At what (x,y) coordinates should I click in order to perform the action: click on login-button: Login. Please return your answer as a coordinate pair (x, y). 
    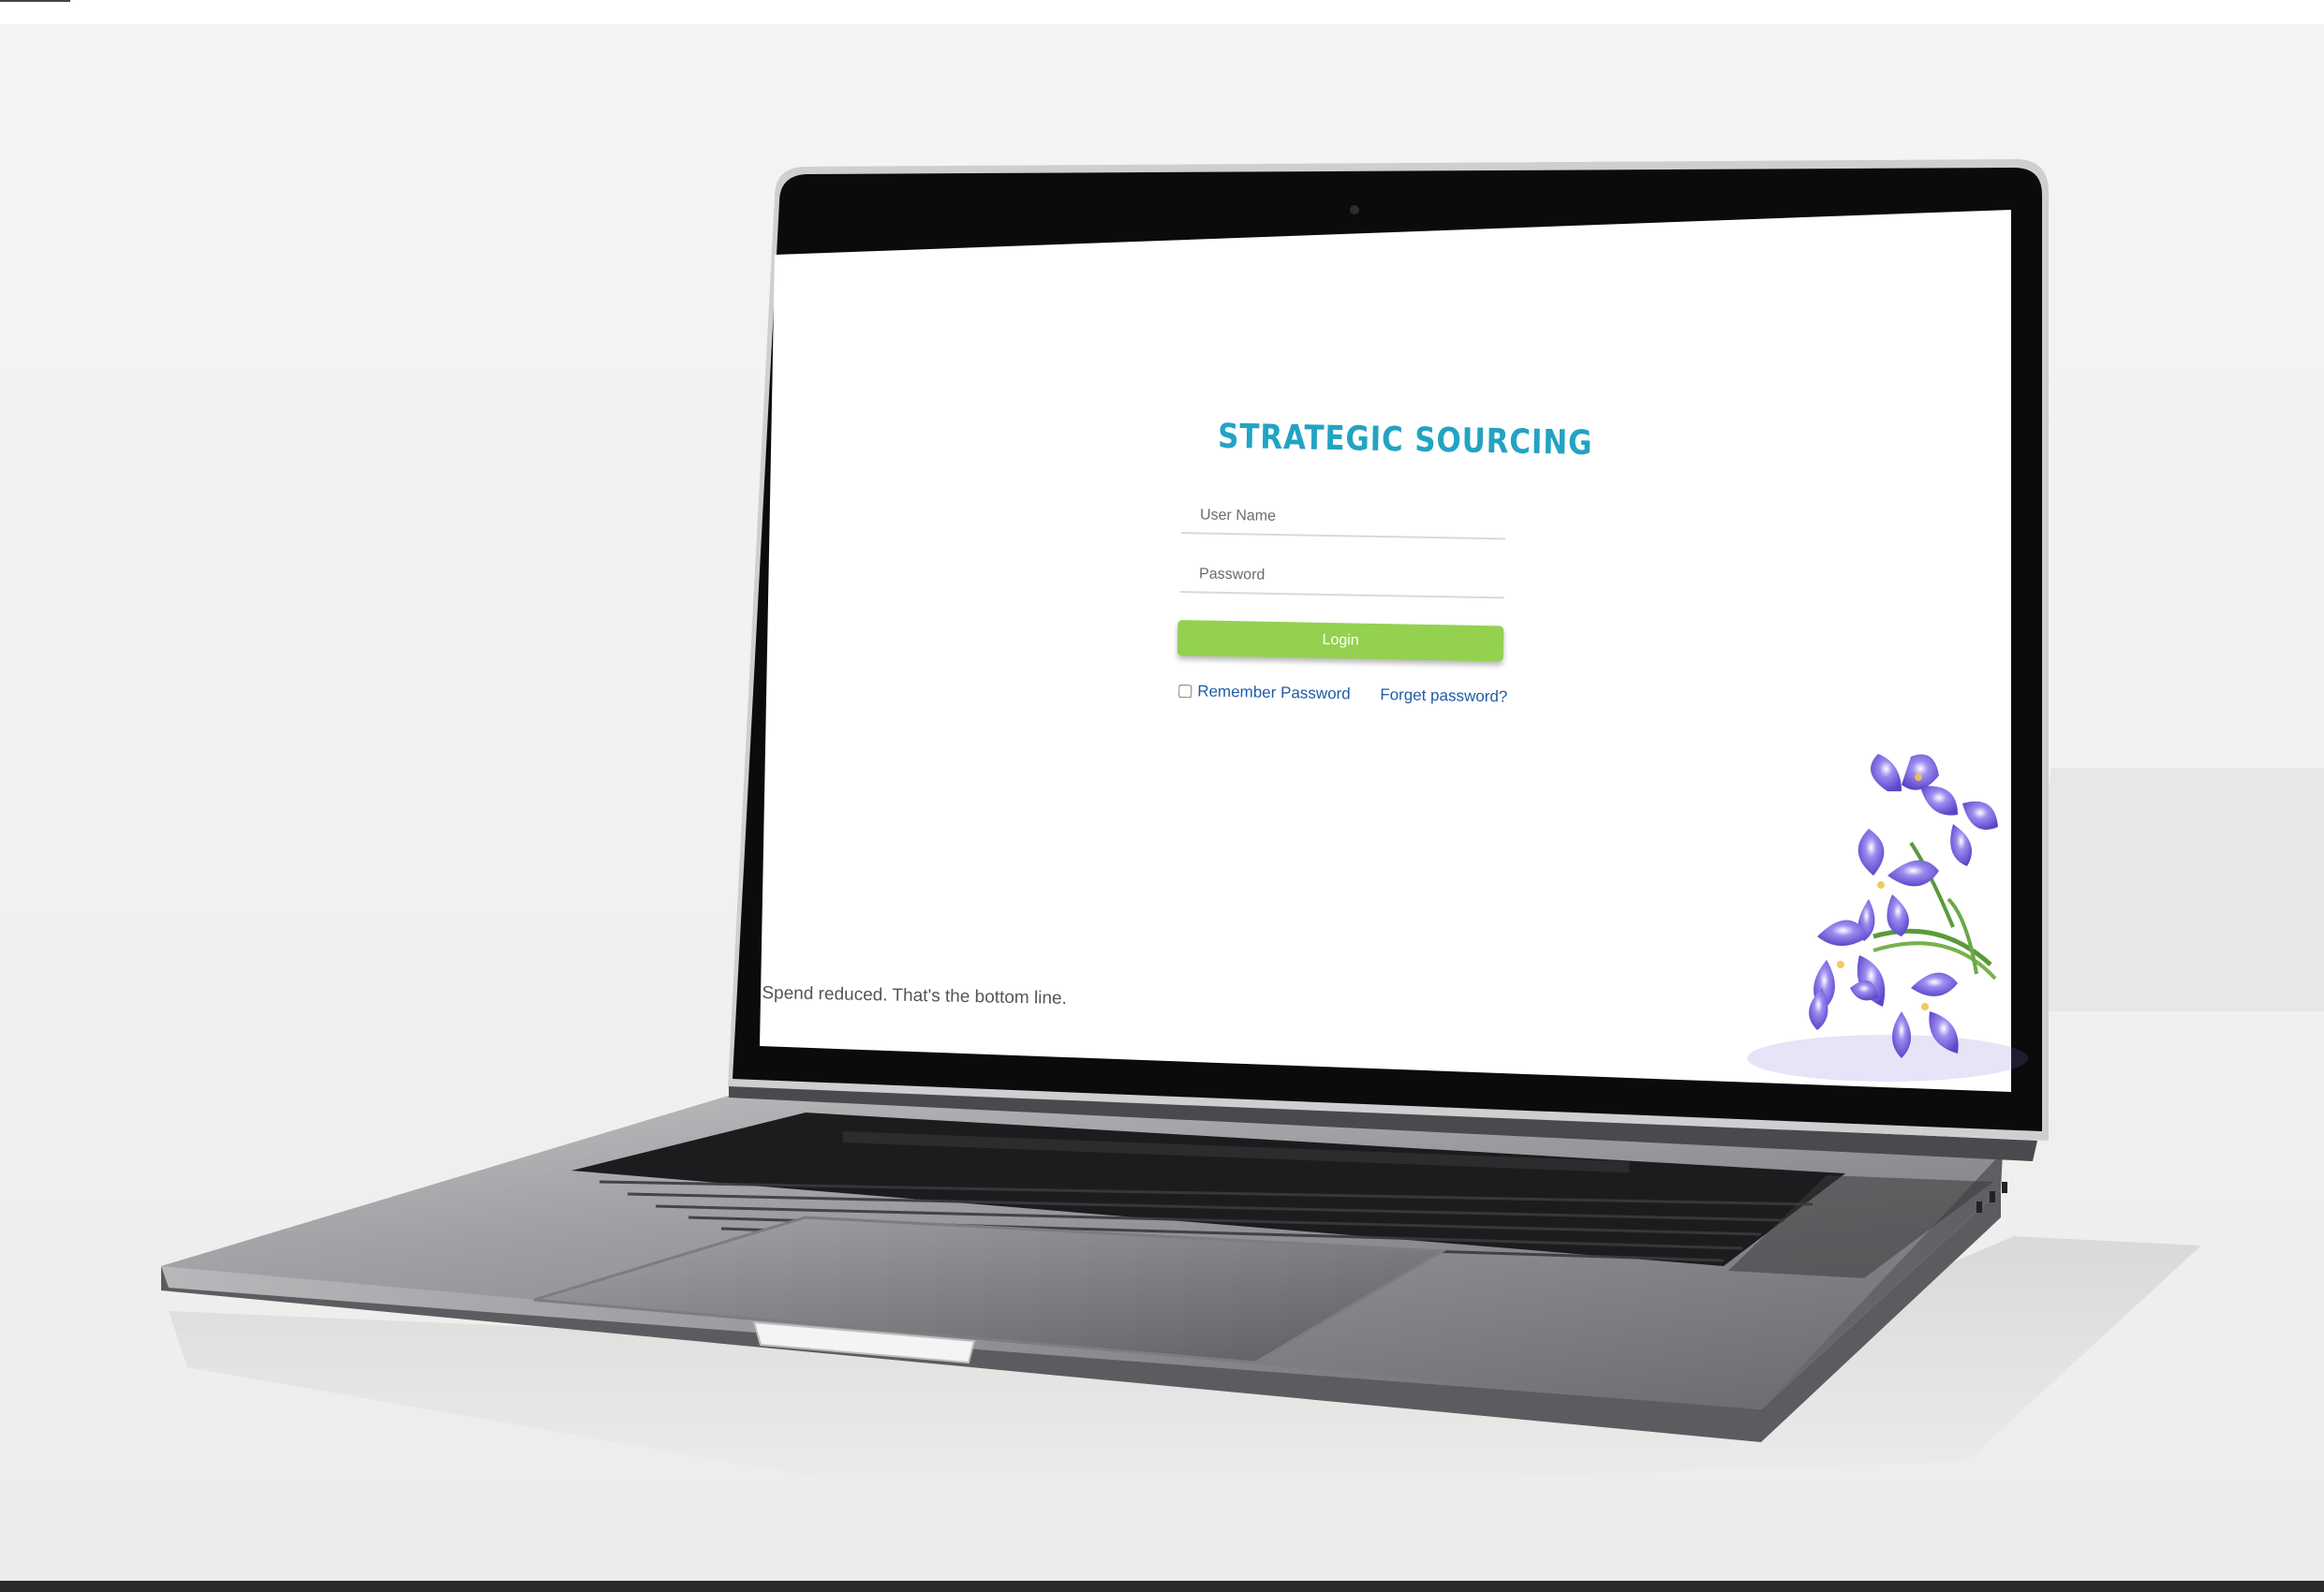
    Looking at the image, I should click on (1341, 641).